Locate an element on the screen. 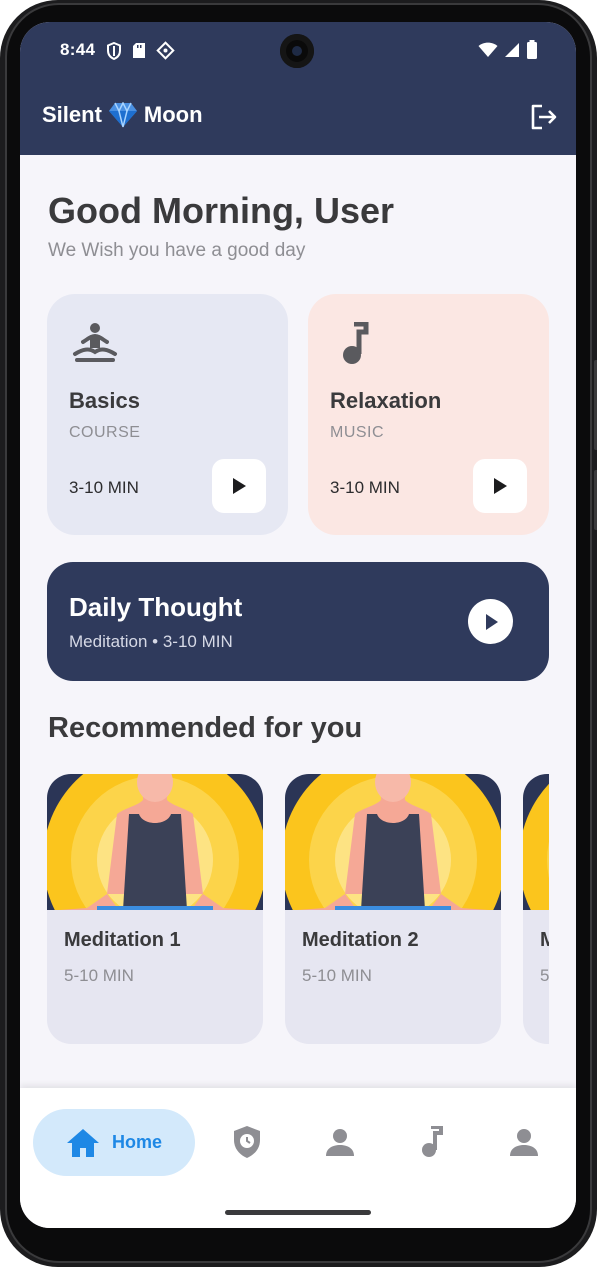 The height and width of the screenshot is (1267, 597). status-bar: 8:44 is located at coordinates (298, 51).